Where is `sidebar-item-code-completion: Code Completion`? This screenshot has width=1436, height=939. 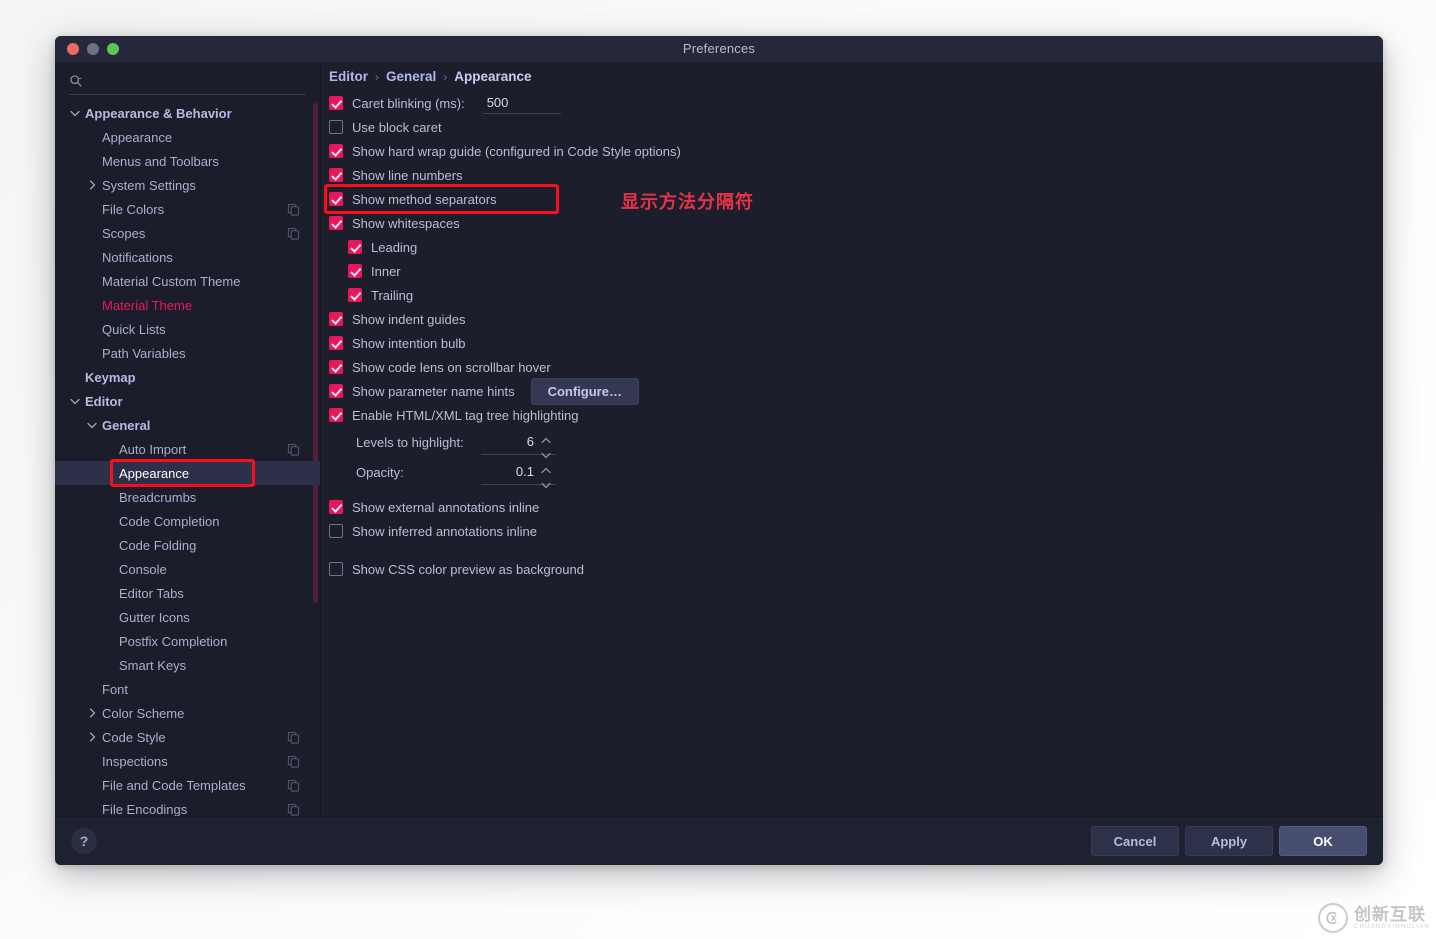
sidebar-item-code-completion: Code Completion is located at coordinates (187, 521).